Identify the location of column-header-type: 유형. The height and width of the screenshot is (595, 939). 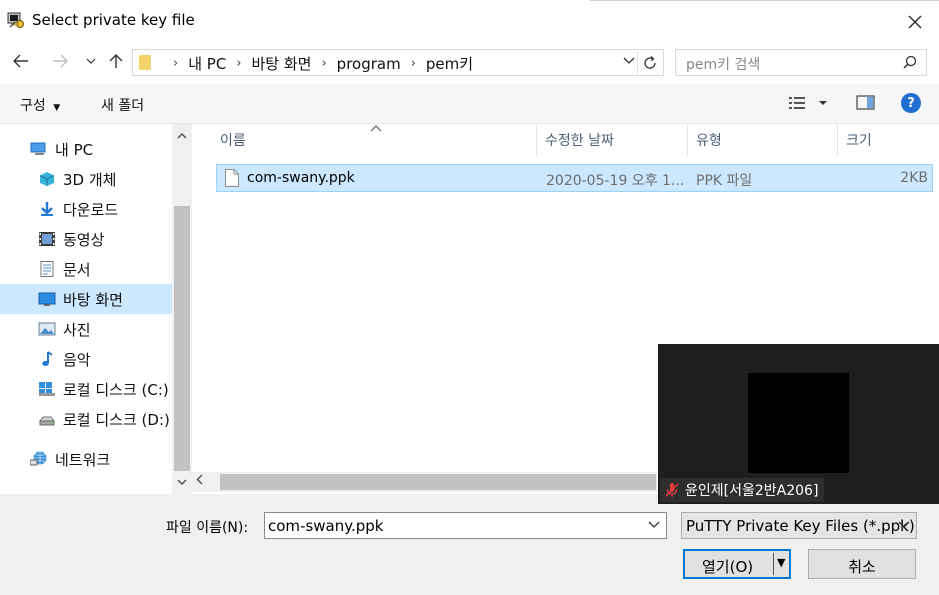
(763, 140).